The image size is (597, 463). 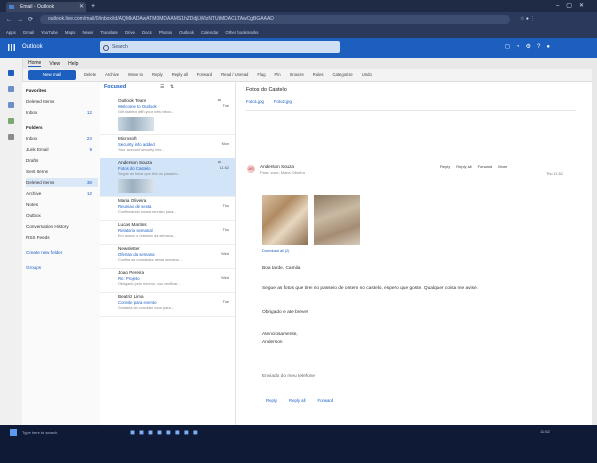 What do you see at coordinates (62, 90) in the screenshot?
I see `favorites-header: Favorites` at bounding box center [62, 90].